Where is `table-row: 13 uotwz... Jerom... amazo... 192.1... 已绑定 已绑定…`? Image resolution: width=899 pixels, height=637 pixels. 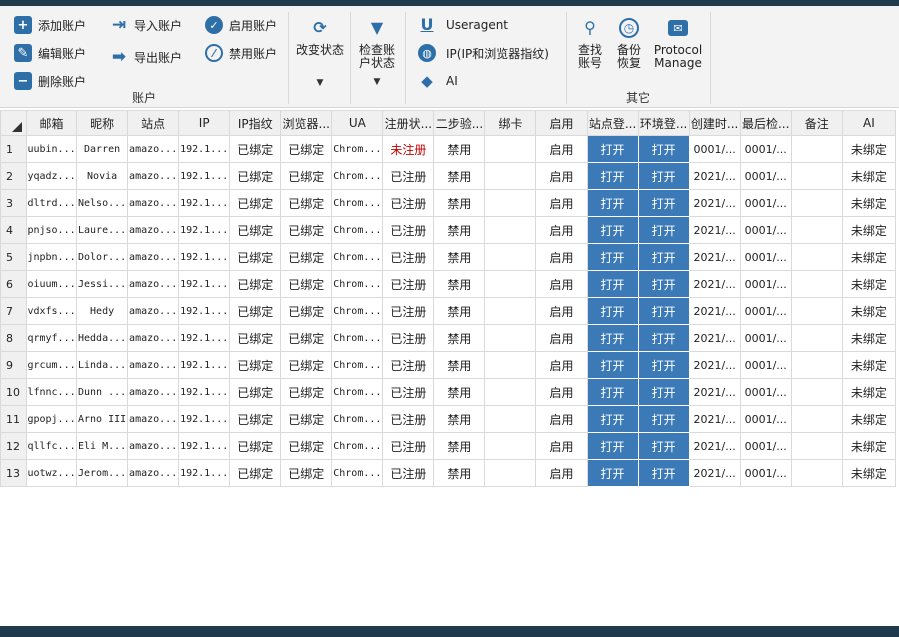
table-row: 13 uotwz... Jerom... amazo... 192.1... 已绑定 已绑定… is located at coordinates (448, 473).